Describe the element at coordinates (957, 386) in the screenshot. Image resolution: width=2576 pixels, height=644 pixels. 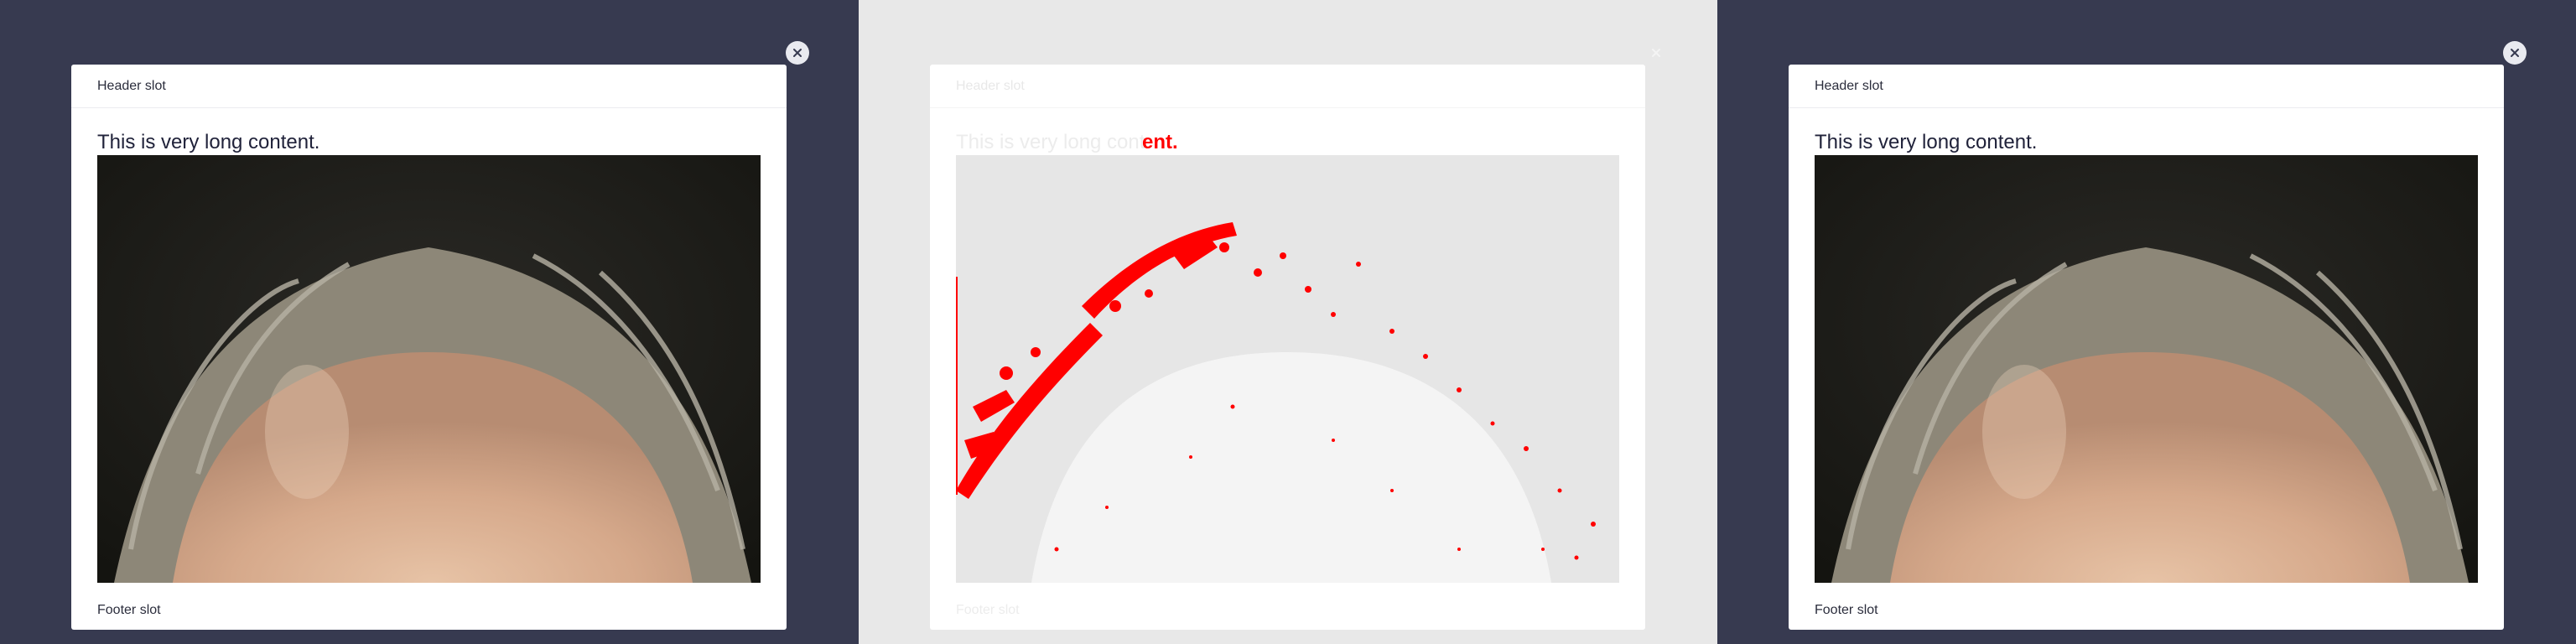
I see `diff-edge-marker` at that location.